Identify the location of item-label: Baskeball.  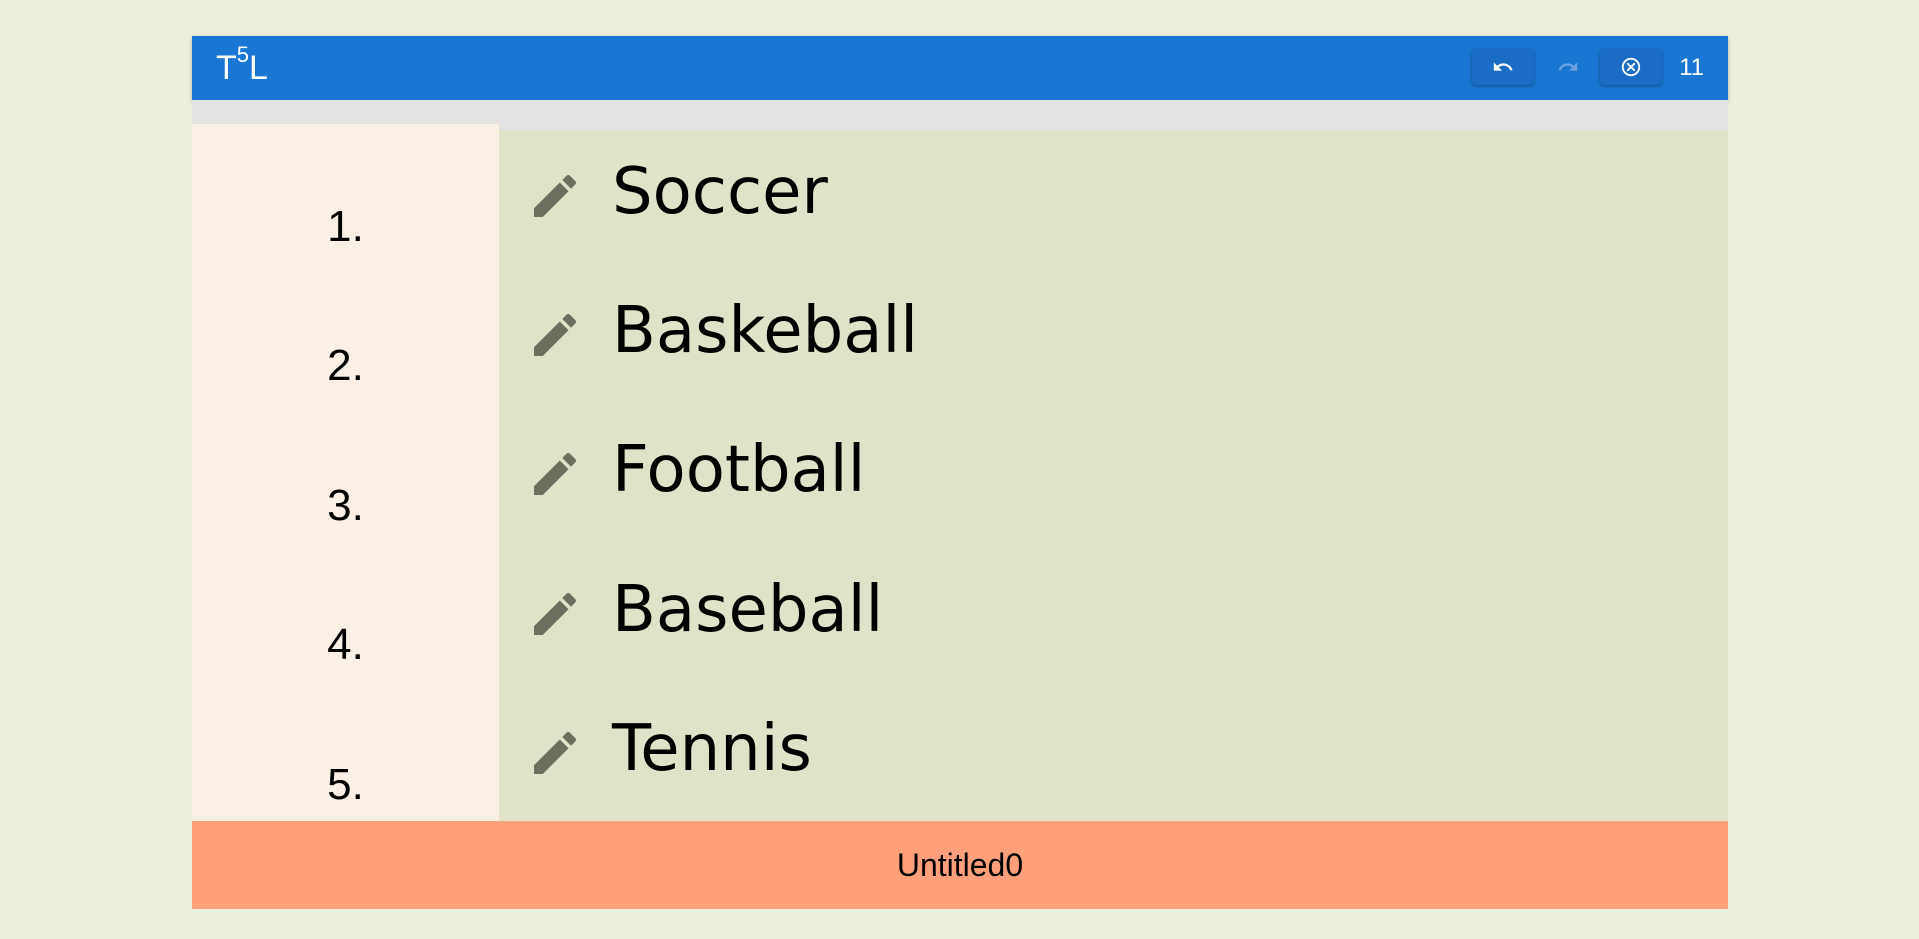
(765, 331).